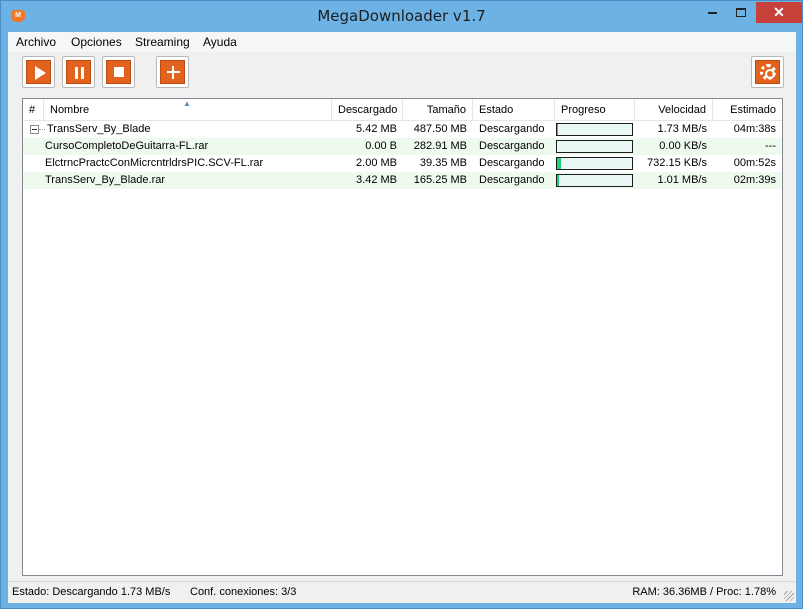 This screenshot has width=803, height=609. Describe the element at coordinates (91, 592) in the screenshot. I see `status-estado: Estado: Descargando 1.73 MB/s` at that location.